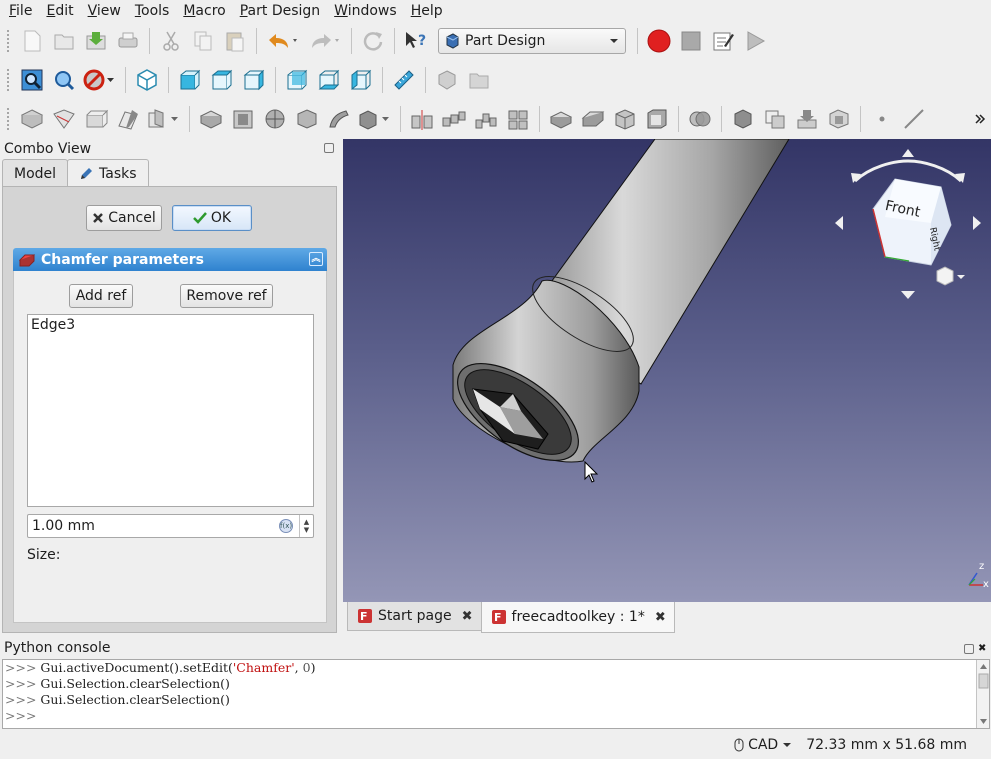  What do you see at coordinates (297, 80) in the screenshot?
I see `rear-view-icon` at bounding box center [297, 80].